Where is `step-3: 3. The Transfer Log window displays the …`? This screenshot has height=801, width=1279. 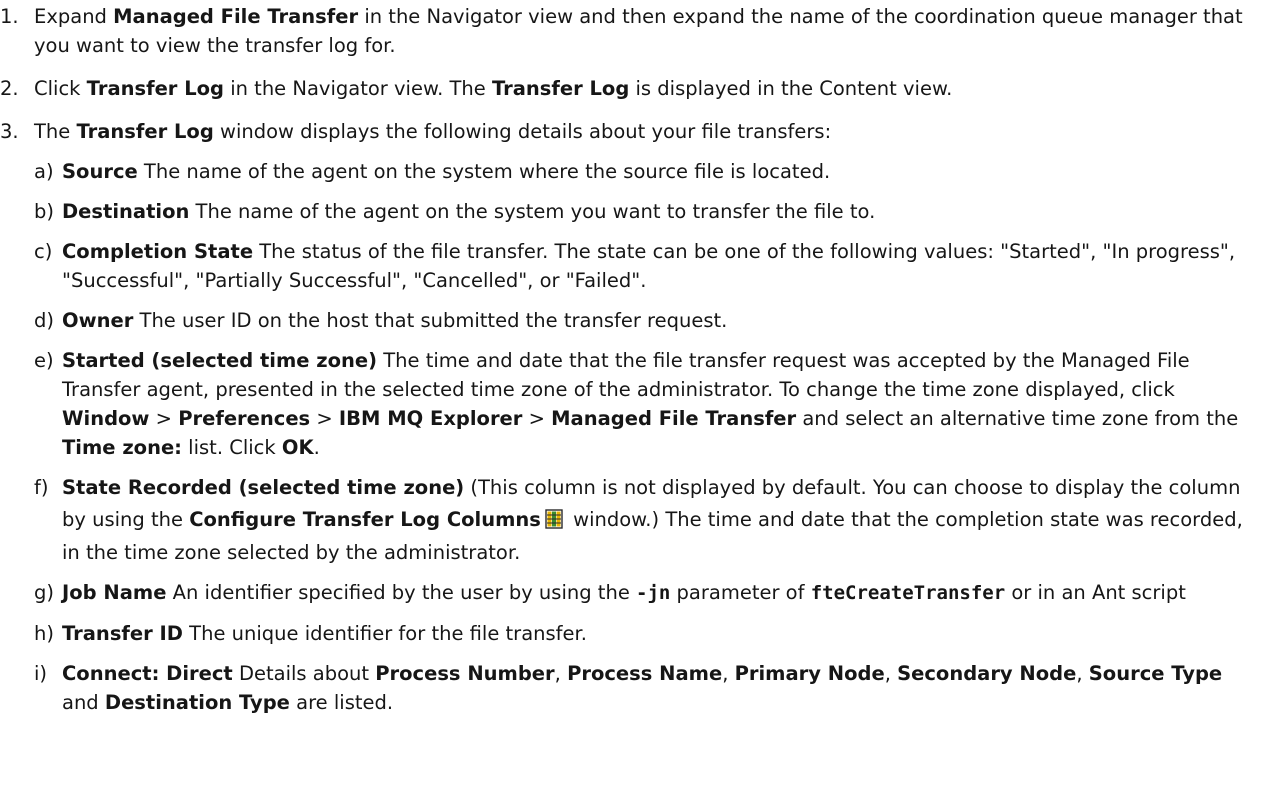 step-3: 3. The Transfer Log window displays the … is located at coordinates (622, 131).